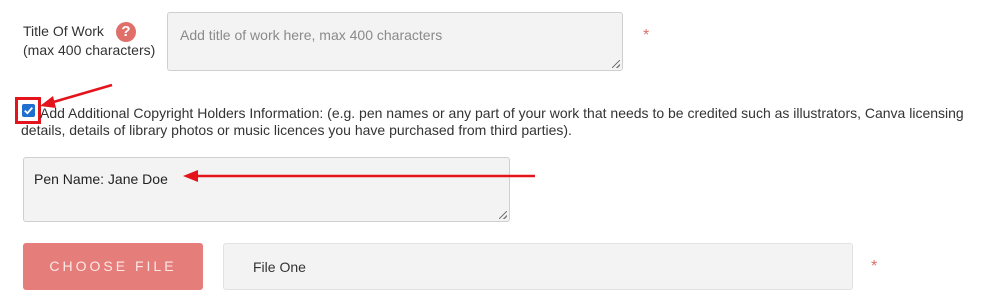 The width and height of the screenshot is (990, 297). Describe the element at coordinates (76, 95) in the screenshot. I see `arrow-to-checkbox` at that location.